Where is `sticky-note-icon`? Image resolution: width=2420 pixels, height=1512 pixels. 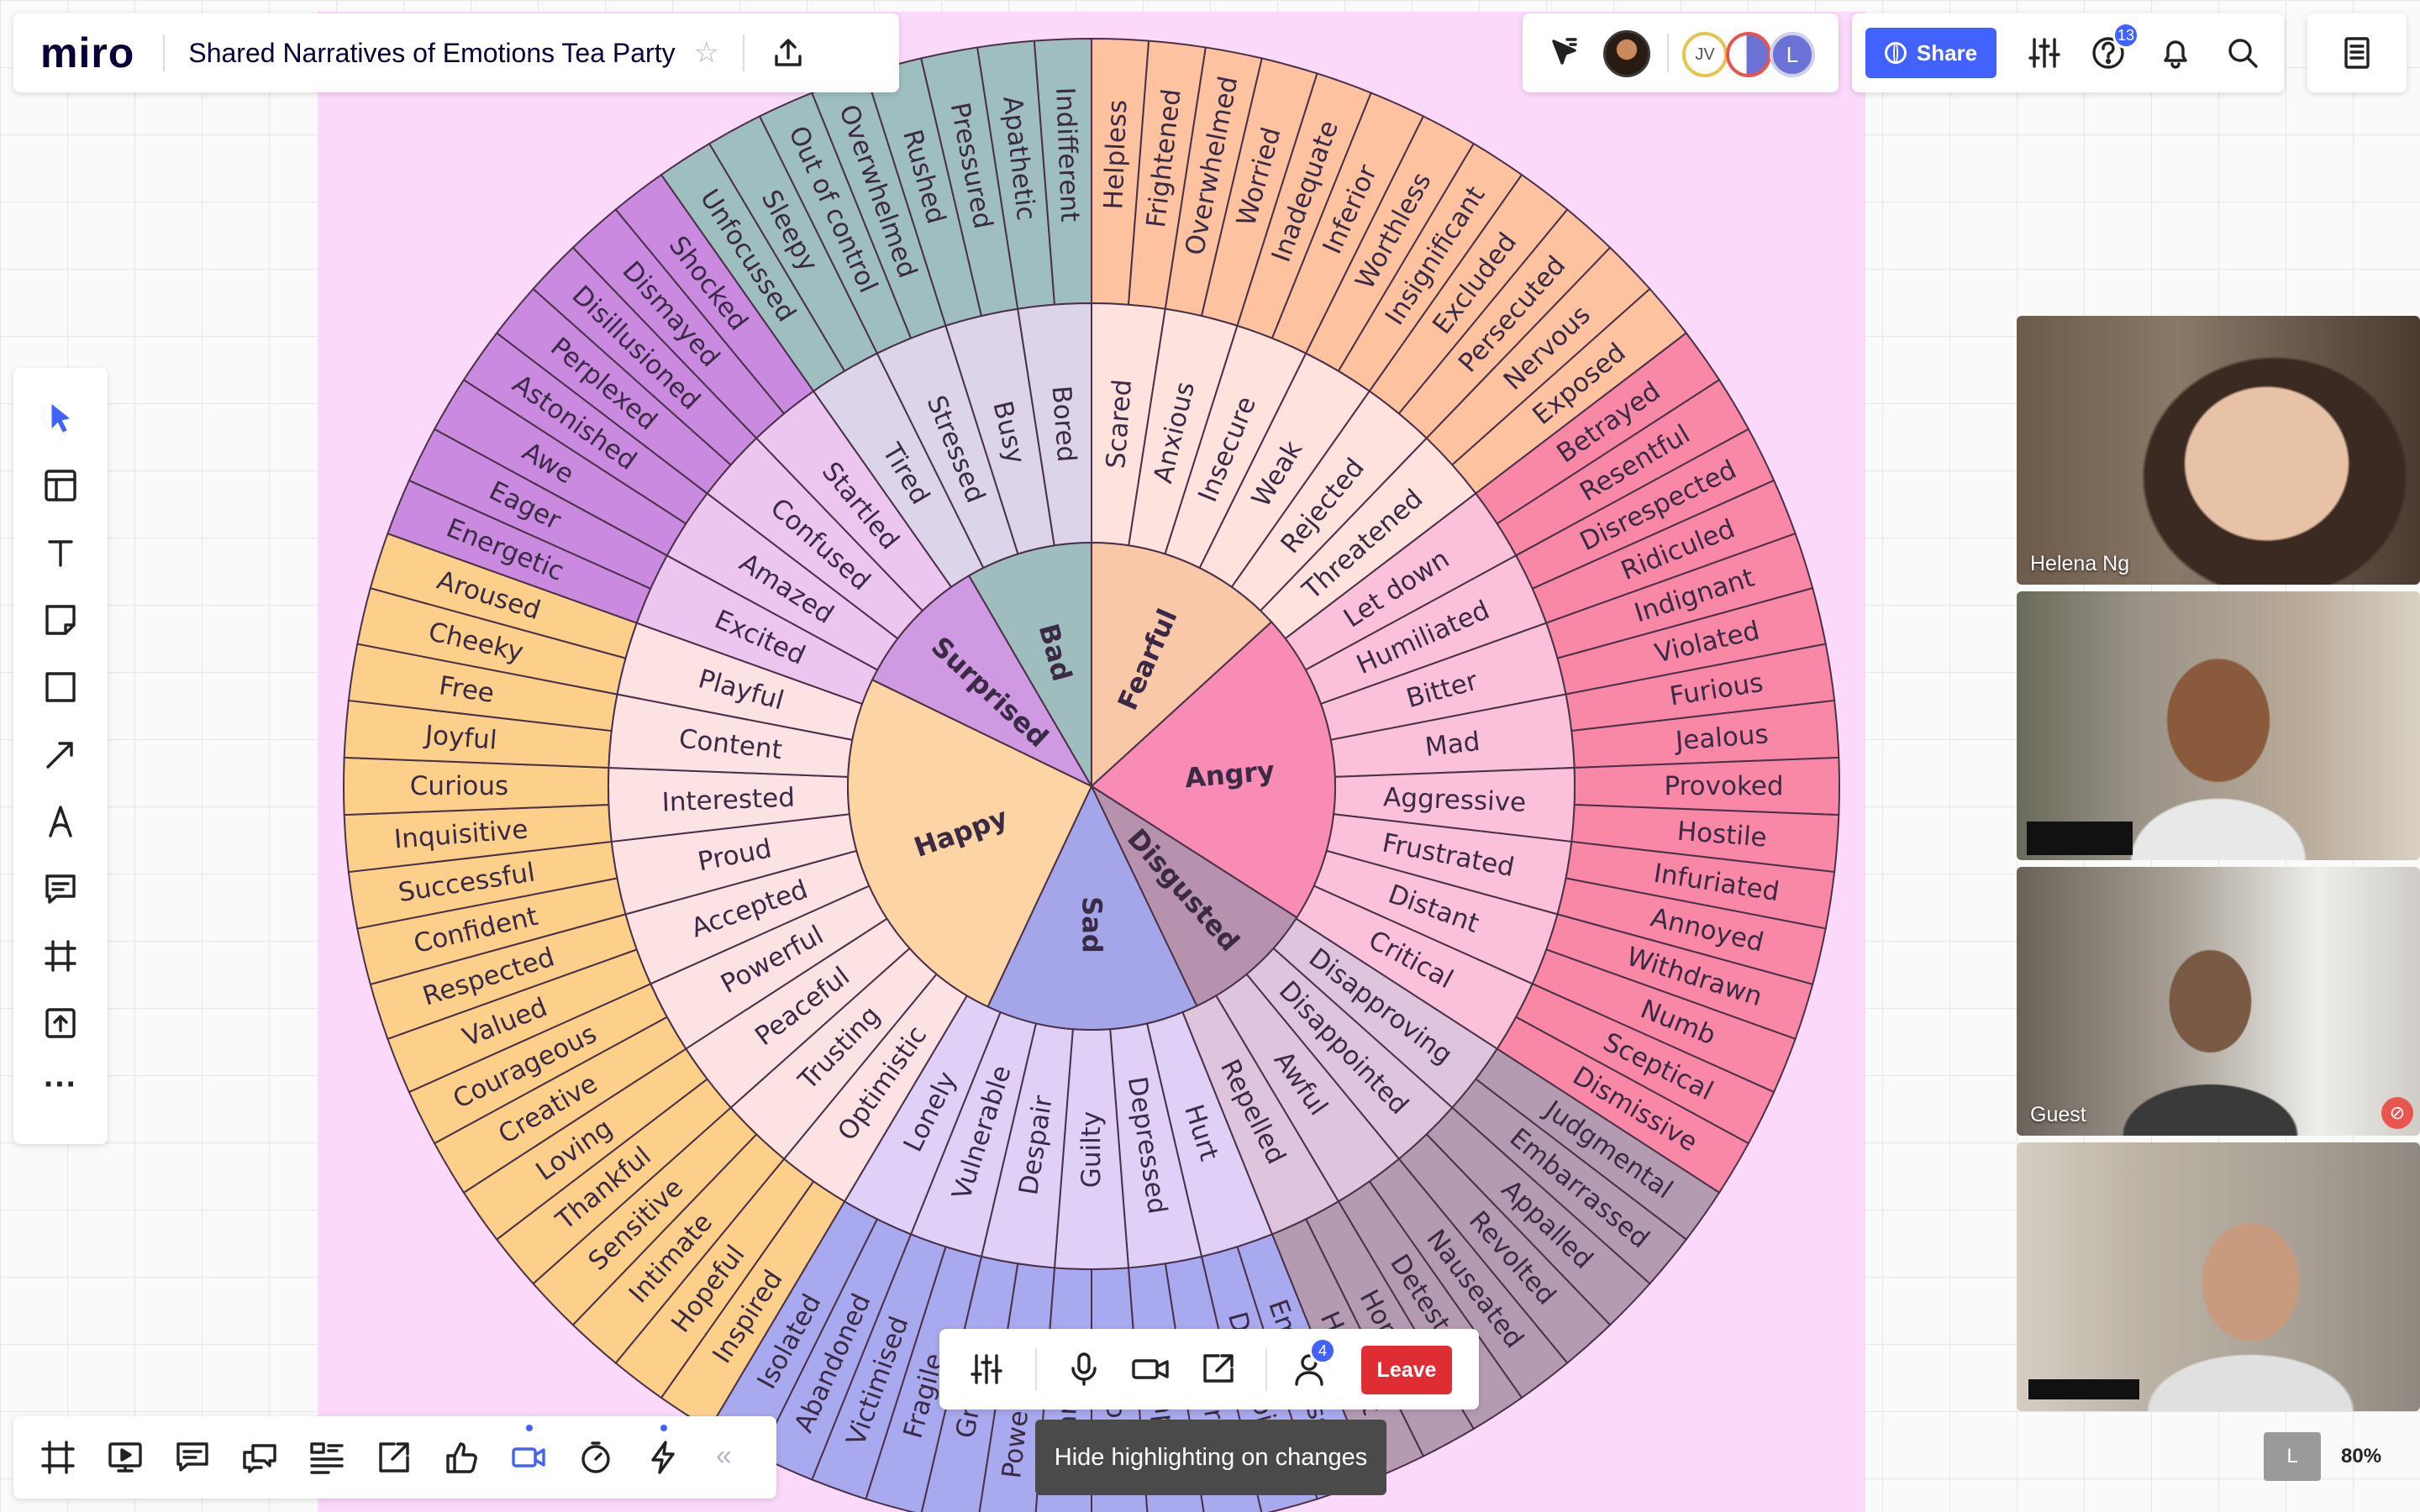 sticky-note-icon is located at coordinates (60, 619).